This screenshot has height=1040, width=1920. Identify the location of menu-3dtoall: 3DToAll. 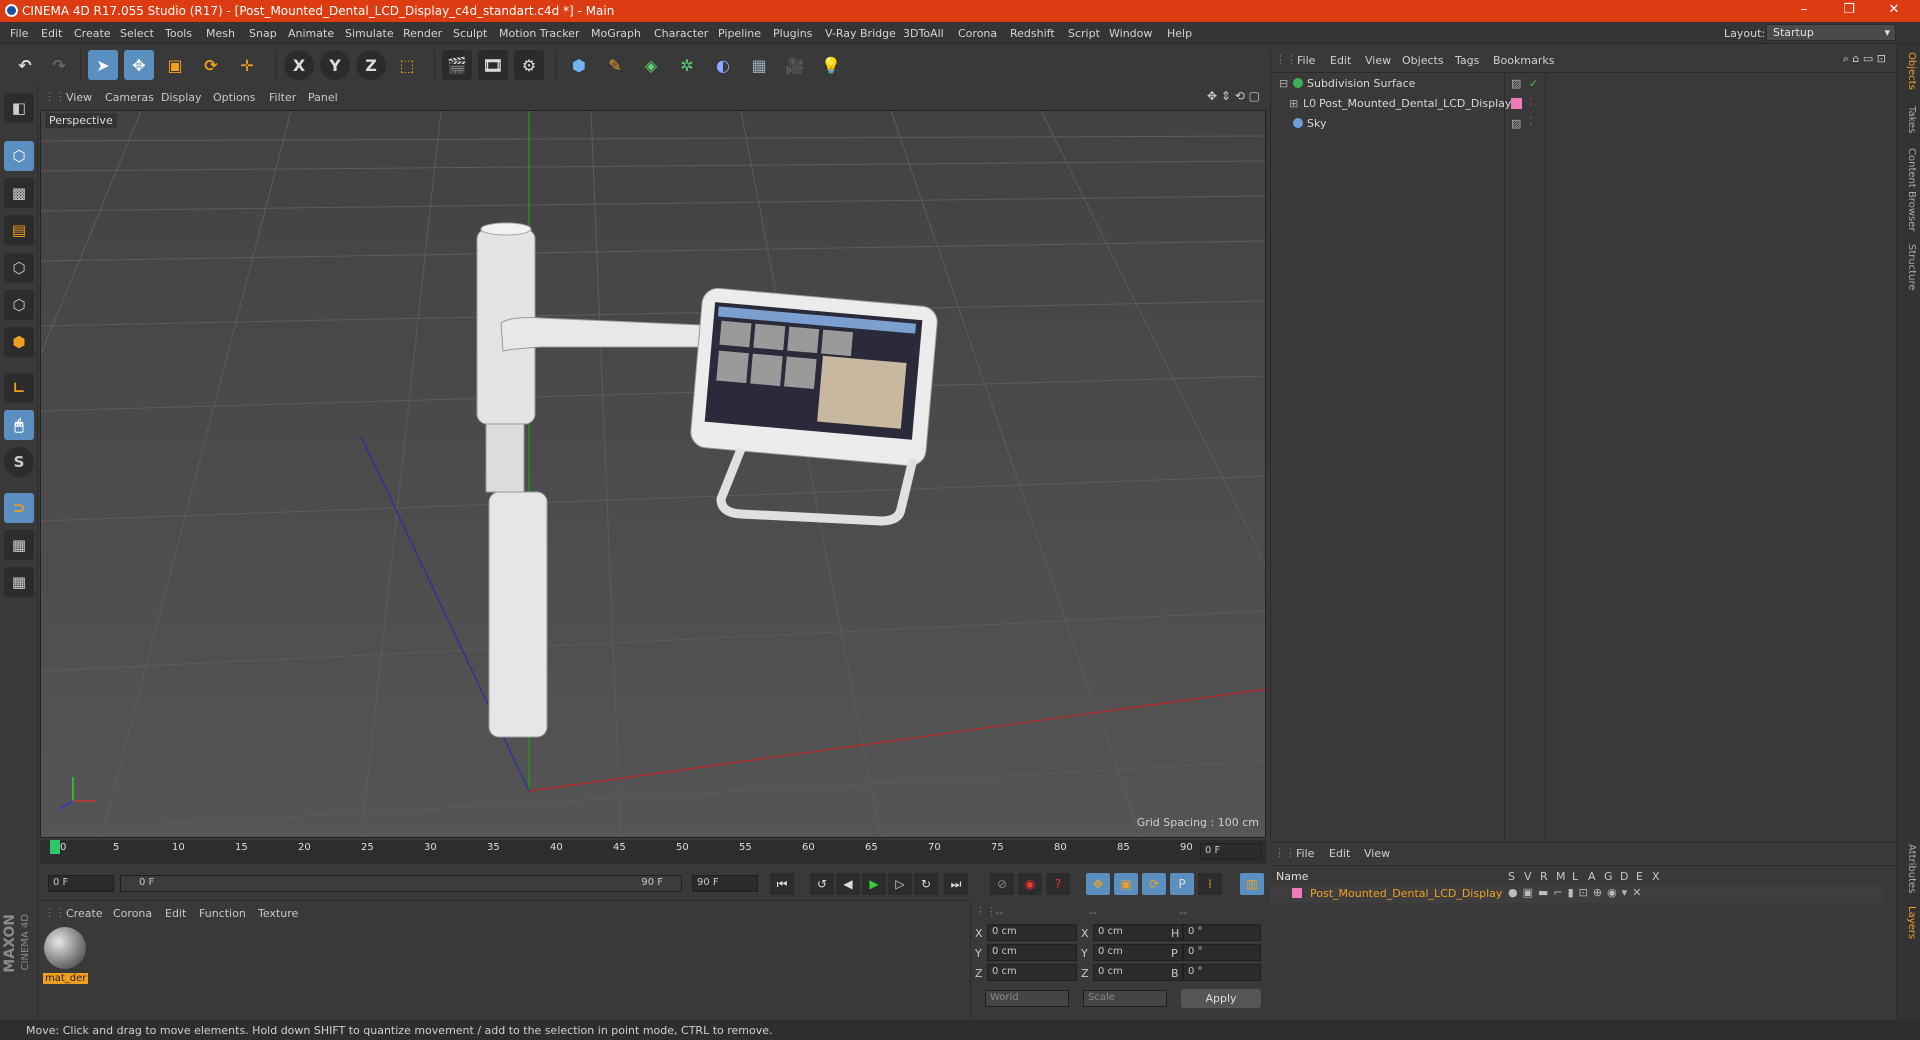
(923, 33).